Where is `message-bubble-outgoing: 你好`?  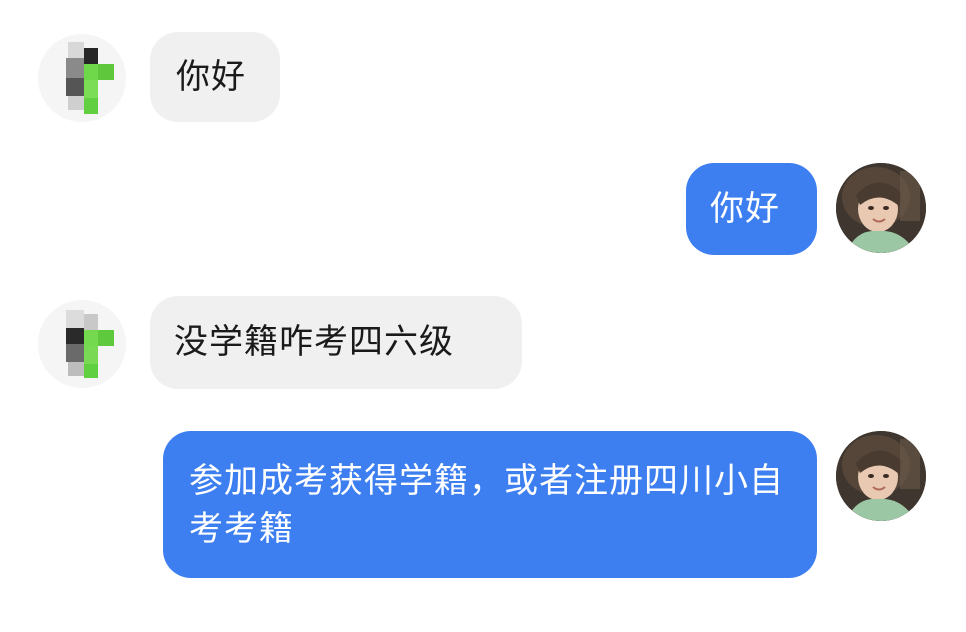 message-bubble-outgoing: 你好 is located at coordinates (751, 209).